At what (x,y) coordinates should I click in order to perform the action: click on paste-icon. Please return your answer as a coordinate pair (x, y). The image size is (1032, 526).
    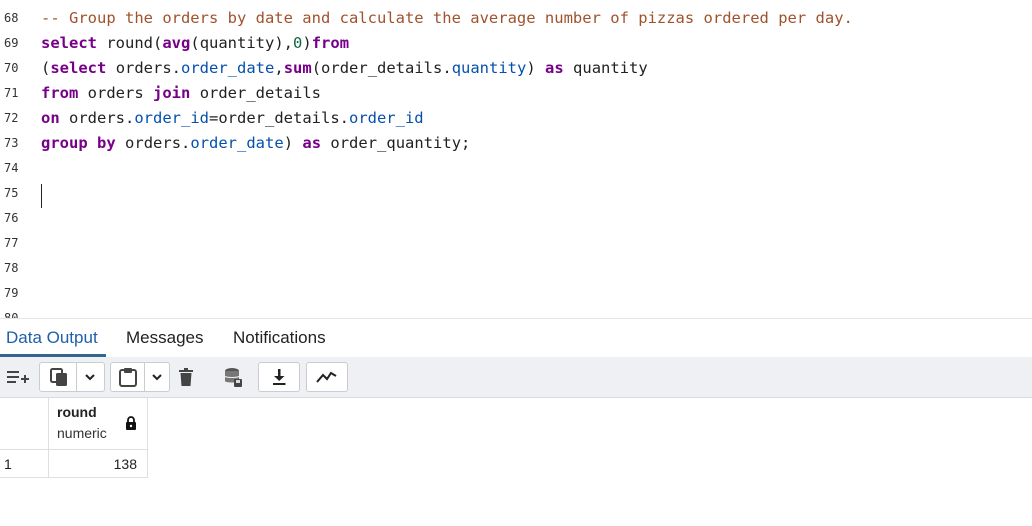
    Looking at the image, I should click on (127, 377).